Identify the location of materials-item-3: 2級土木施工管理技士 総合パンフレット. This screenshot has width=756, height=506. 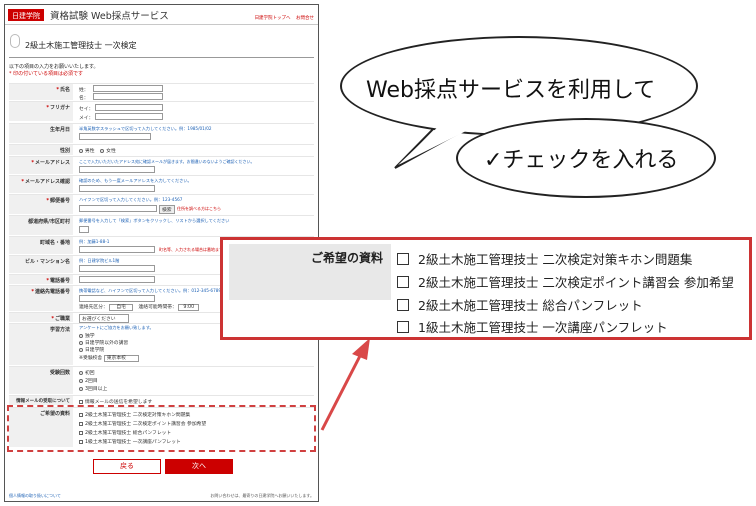
(530, 305).